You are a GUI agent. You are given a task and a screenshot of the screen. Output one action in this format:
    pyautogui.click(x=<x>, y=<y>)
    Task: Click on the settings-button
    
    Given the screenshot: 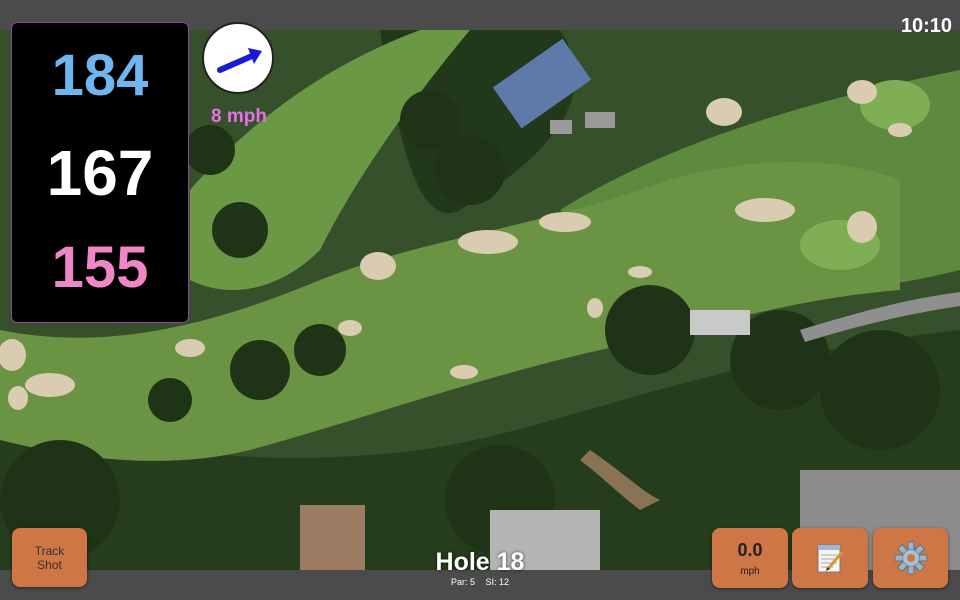 What is the action you would take?
    pyautogui.click(x=910, y=558)
    